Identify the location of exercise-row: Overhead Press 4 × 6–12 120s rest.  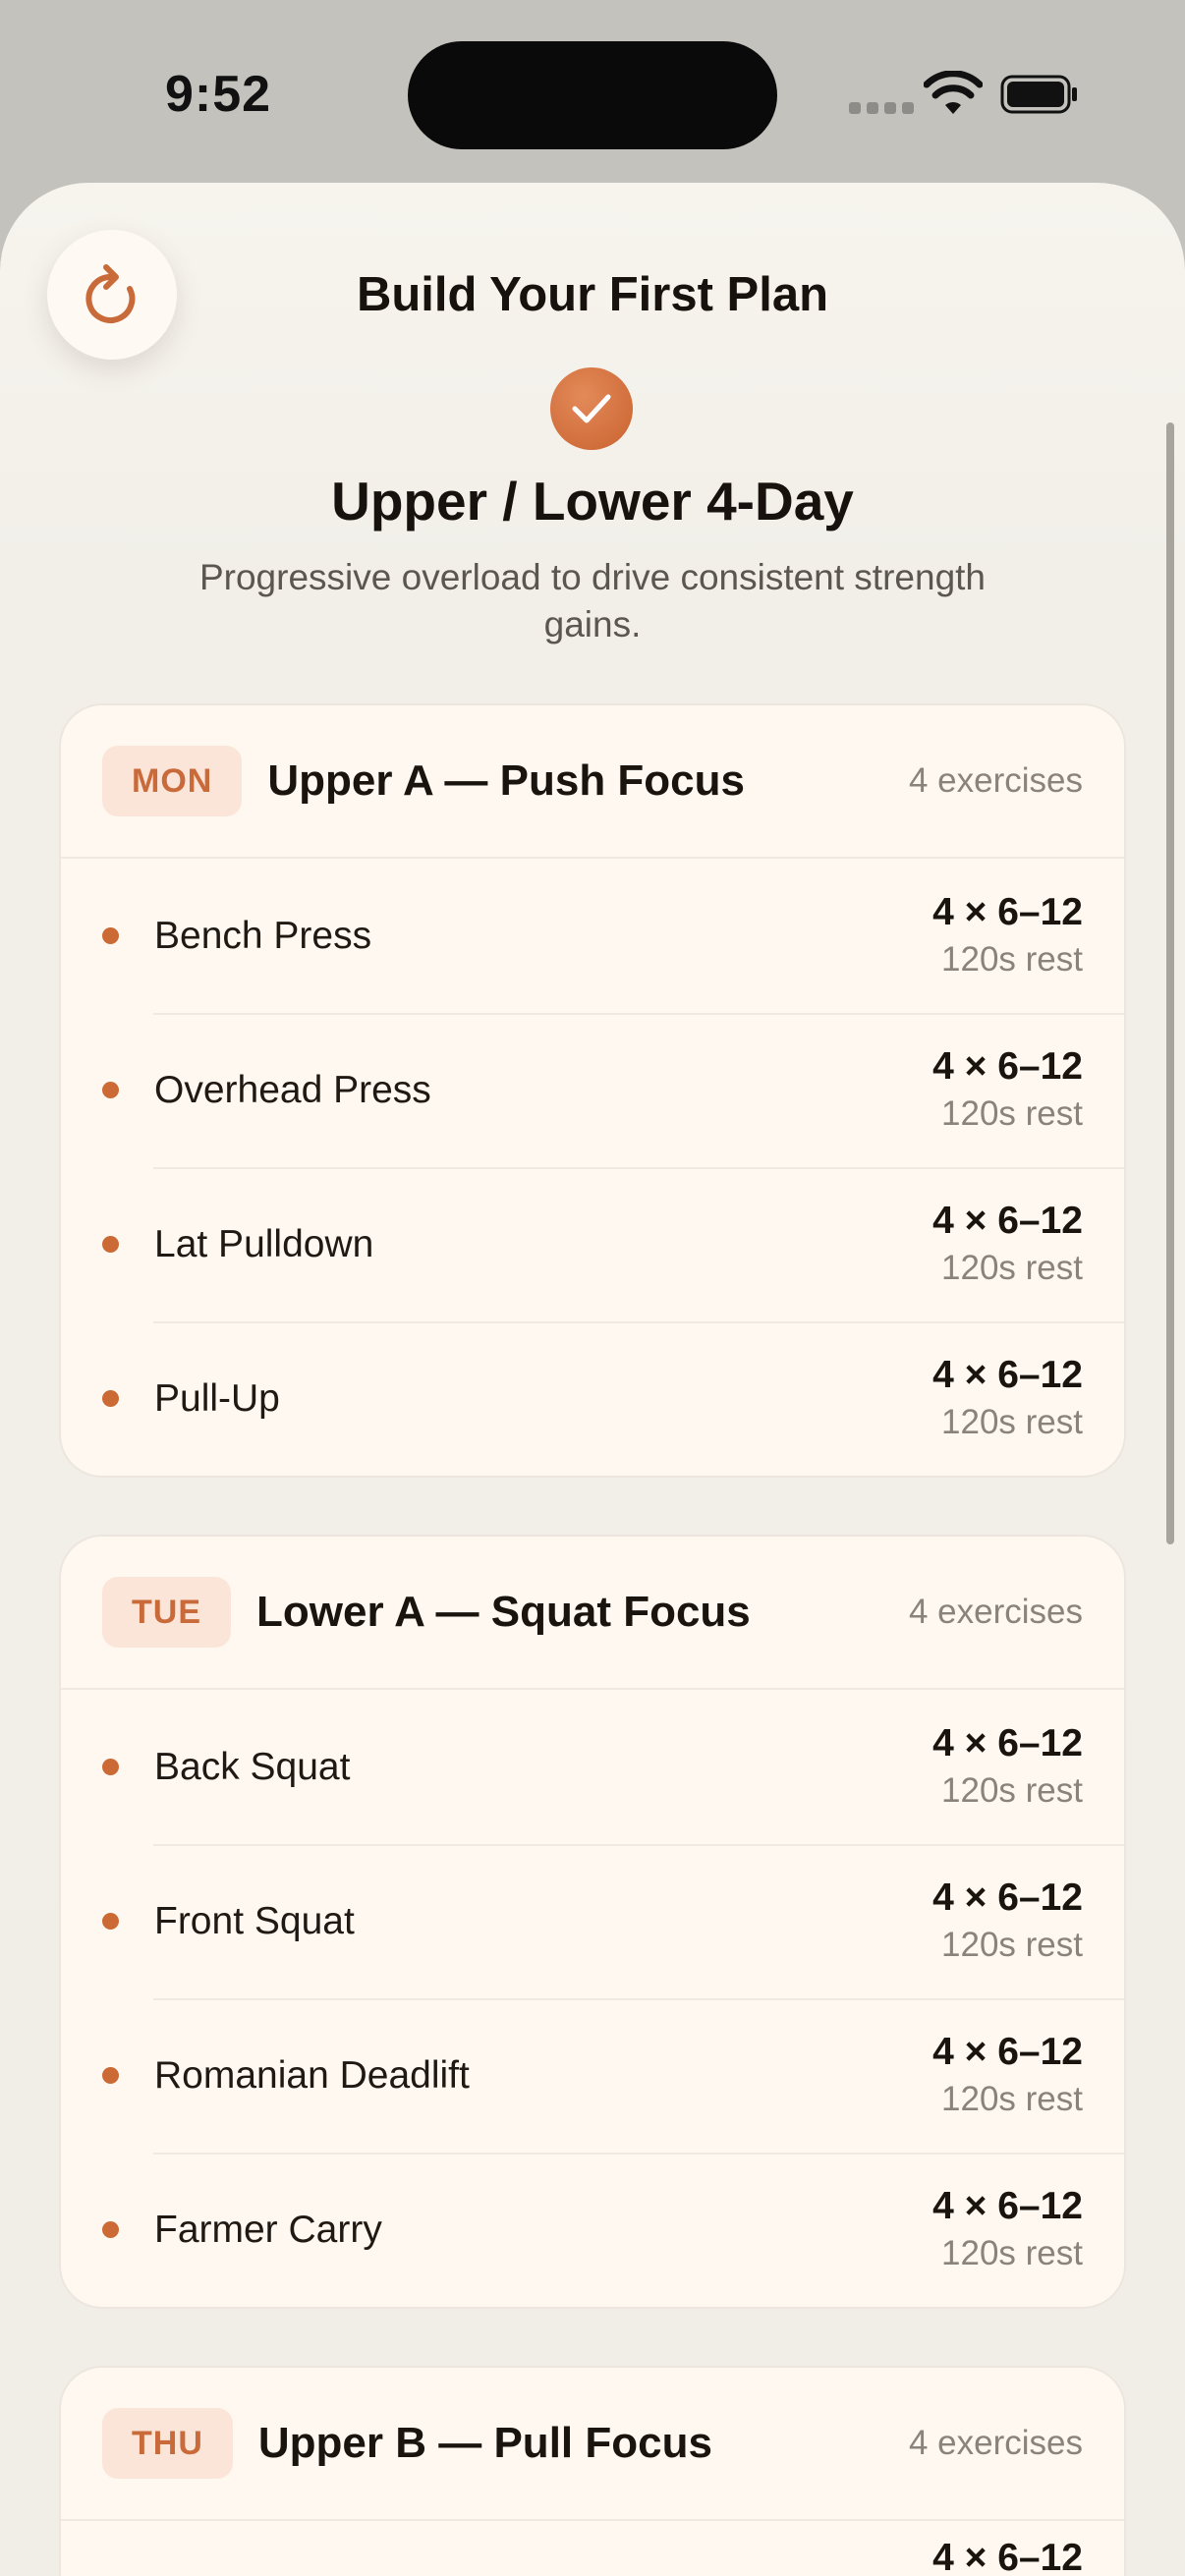
(592, 1090).